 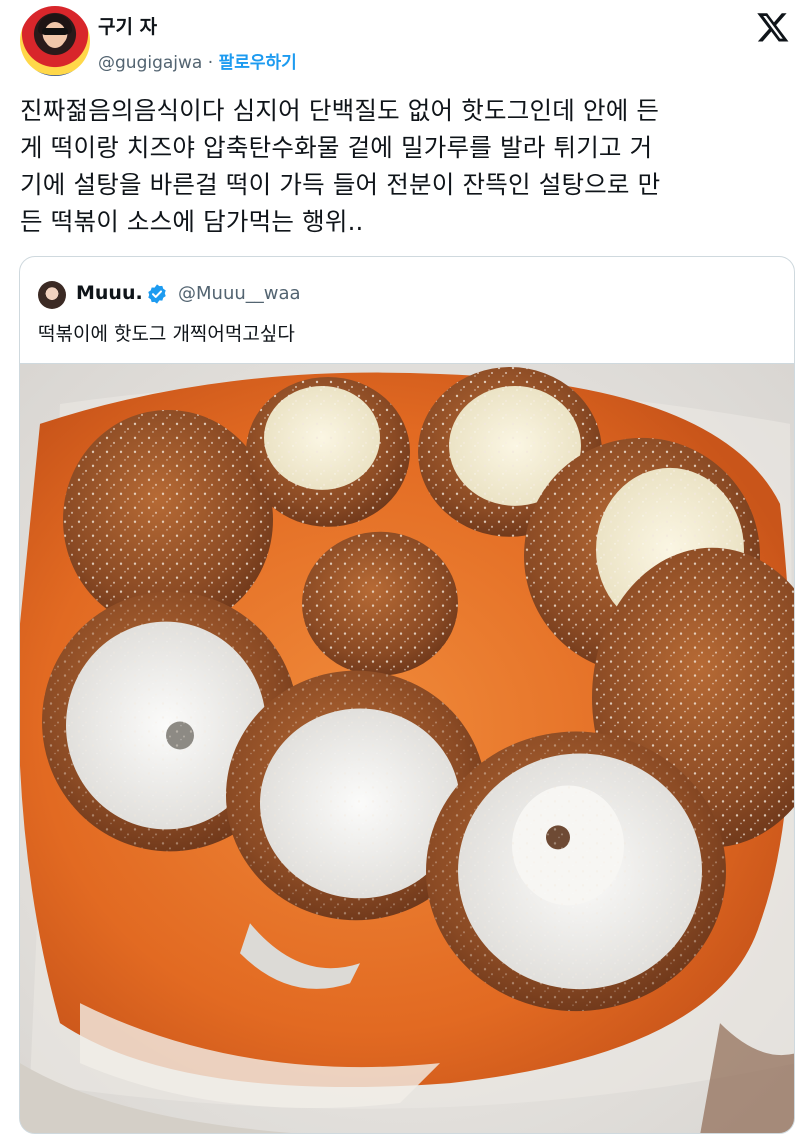 I want to click on x-logo-icon, so click(x=773, y=27).